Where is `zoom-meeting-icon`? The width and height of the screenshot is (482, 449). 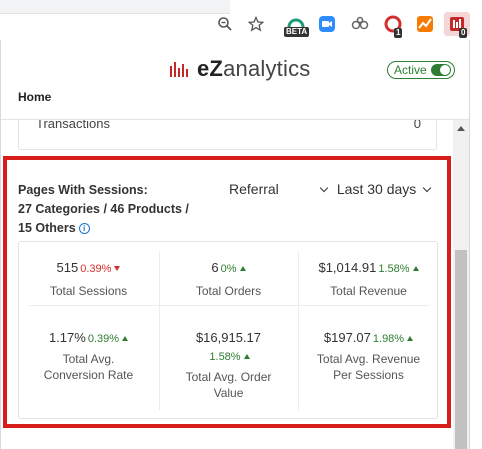
zoom-meeting-icon is located at coordinates (327, 24).